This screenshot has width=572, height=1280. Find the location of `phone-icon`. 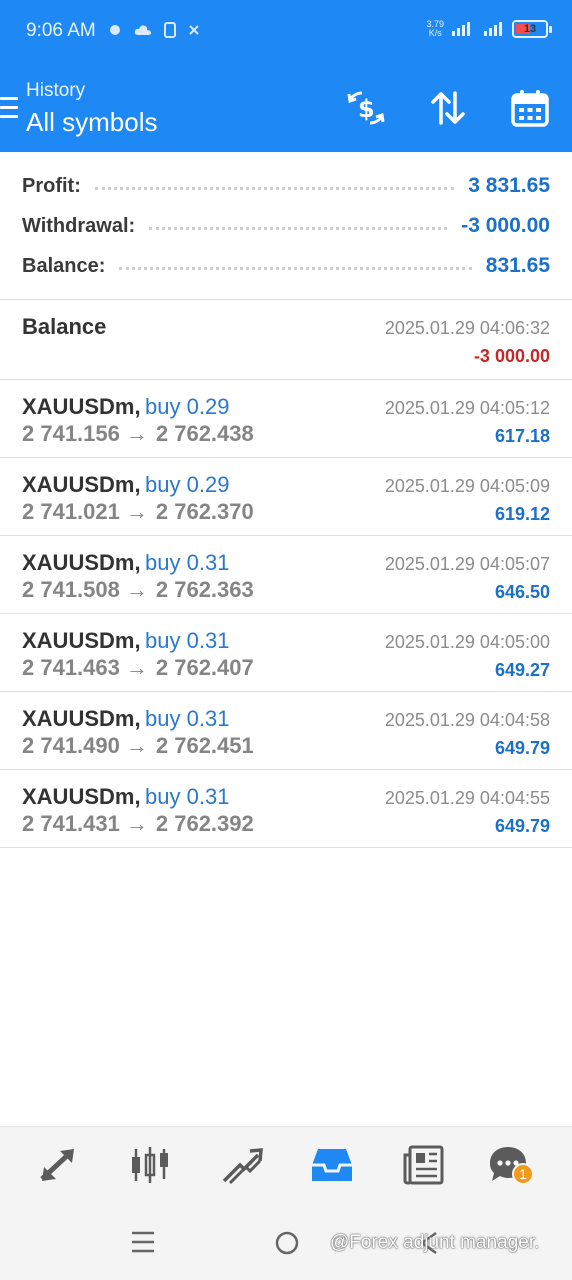

phone-icon is located at coordinates (170, 30).